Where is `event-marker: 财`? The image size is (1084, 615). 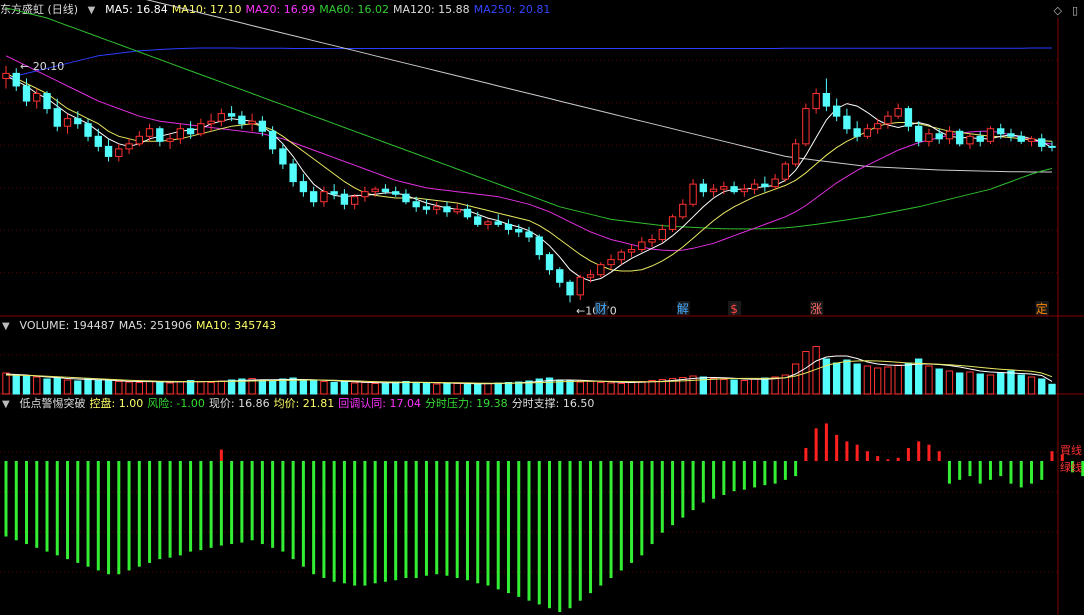 event-marker: 财 is located at coordinates (601, 309).